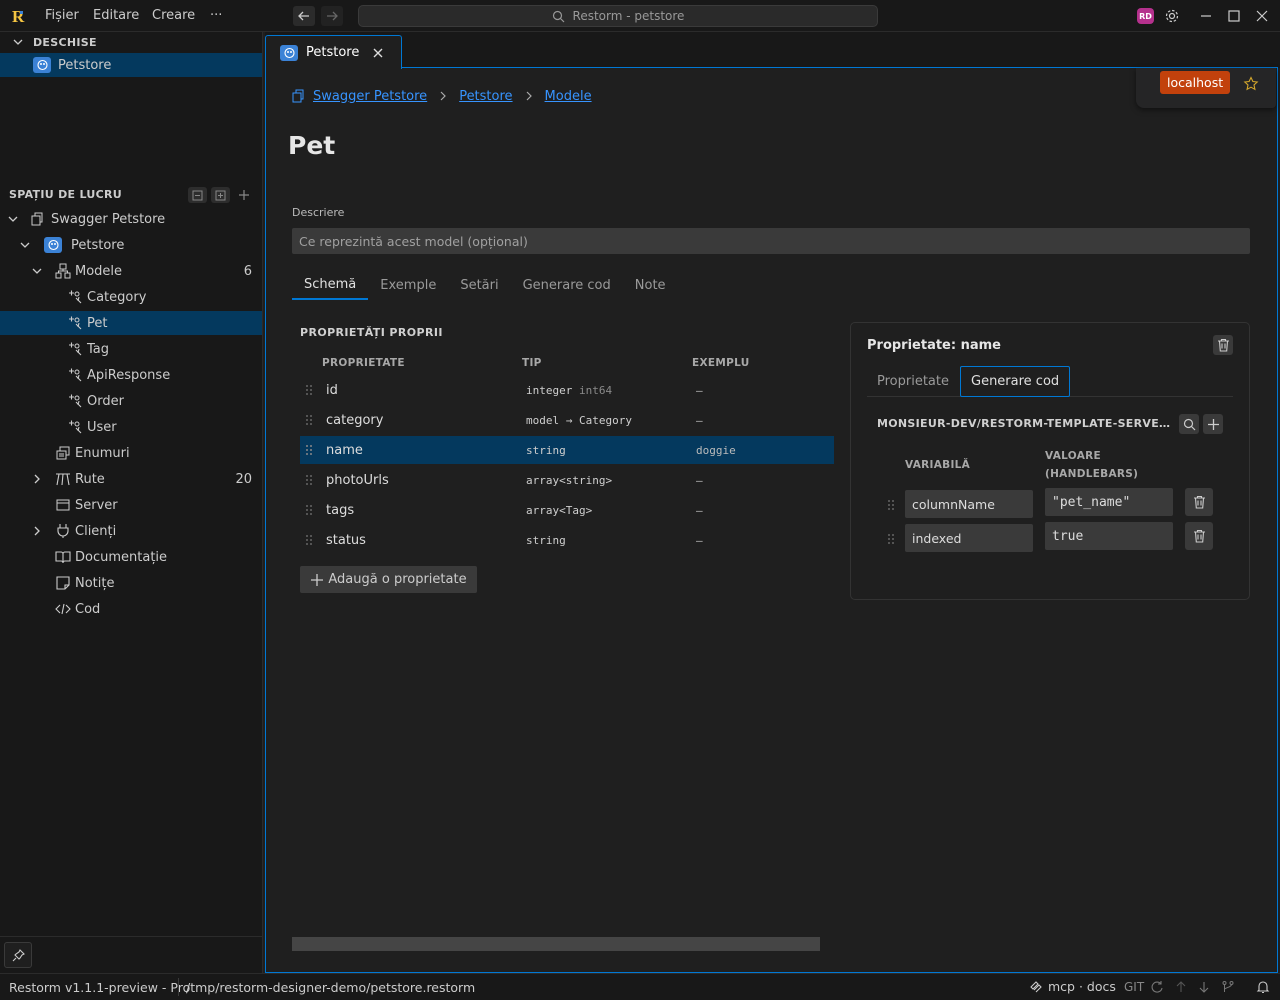  What do you see at coordinates (479, 285) in the screenshot?
I see `tab-settings: Setări` at bounding box center [479, 285].